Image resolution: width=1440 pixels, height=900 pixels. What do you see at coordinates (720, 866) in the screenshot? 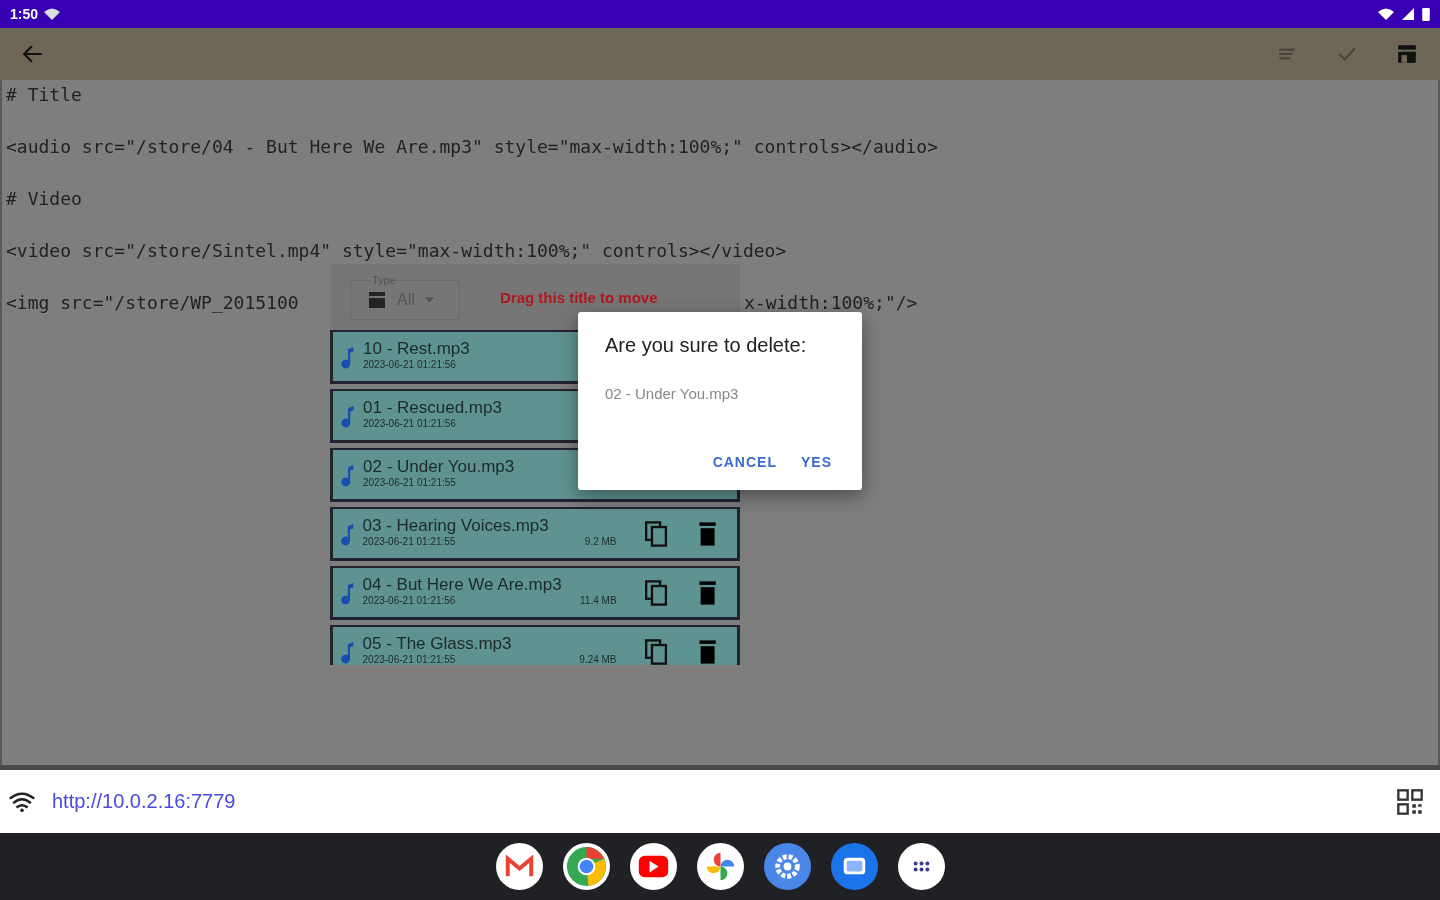
I see `pinwheel-app-icon` at bounding box center [720, 866].